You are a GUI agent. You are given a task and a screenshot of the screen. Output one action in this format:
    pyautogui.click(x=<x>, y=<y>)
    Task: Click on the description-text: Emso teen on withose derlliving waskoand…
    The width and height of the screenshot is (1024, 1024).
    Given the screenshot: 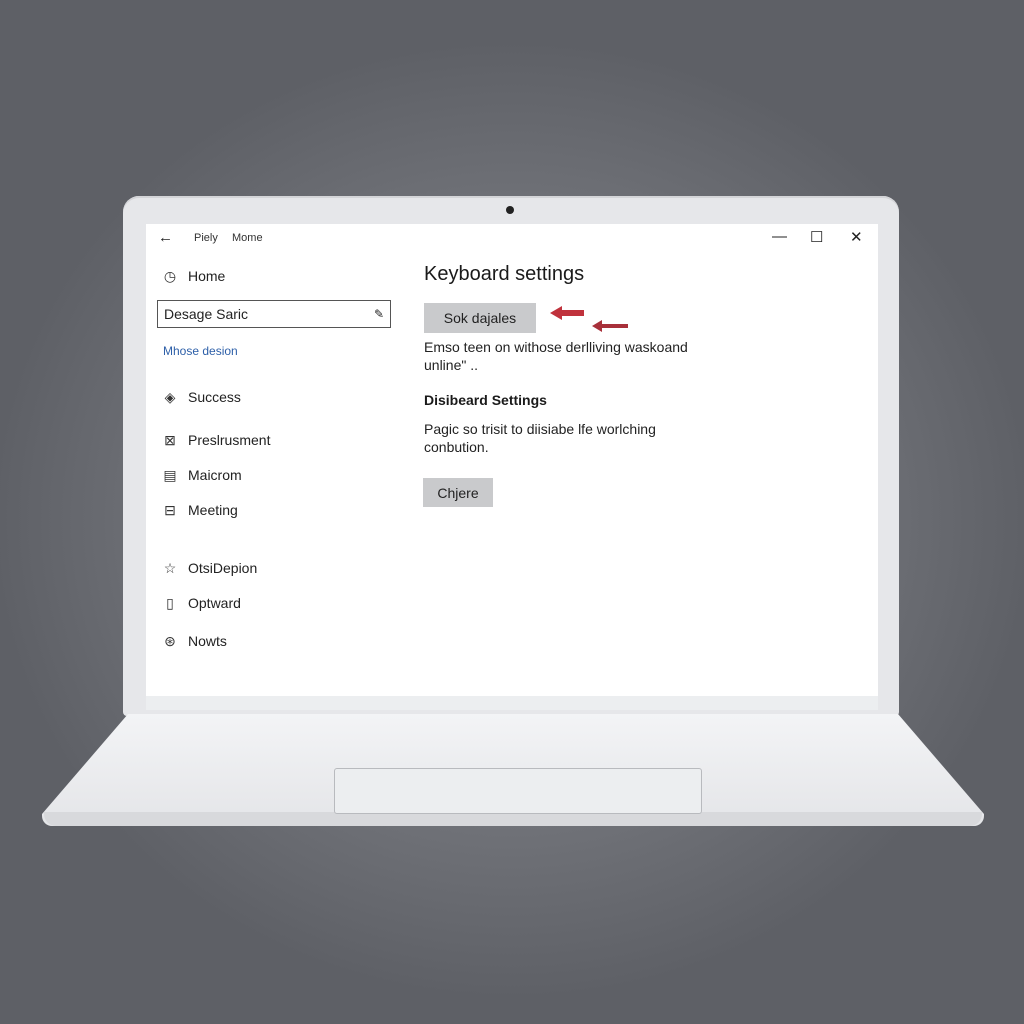 What is the action you would take?
    pyautogui.click(x=556, y=356)
    